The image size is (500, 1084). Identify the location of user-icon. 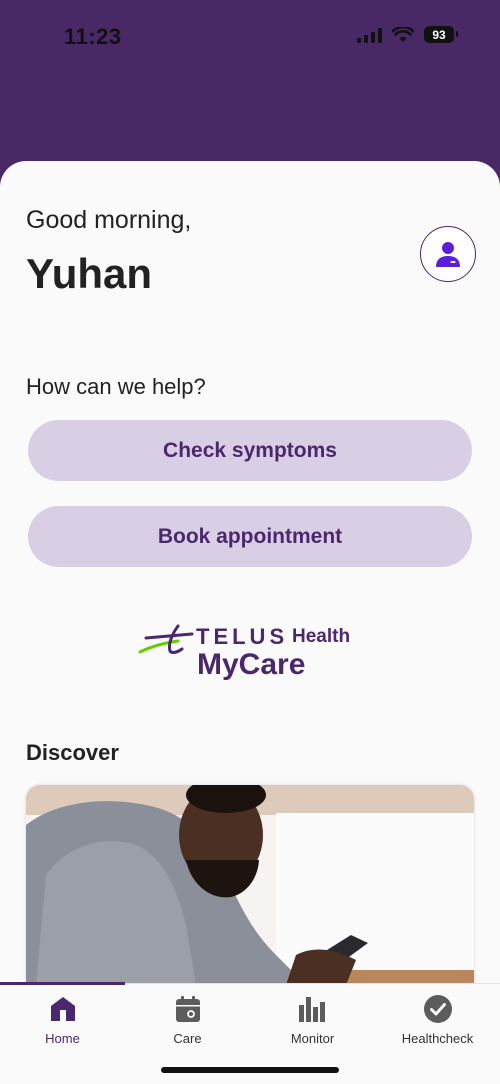
(448, 254).